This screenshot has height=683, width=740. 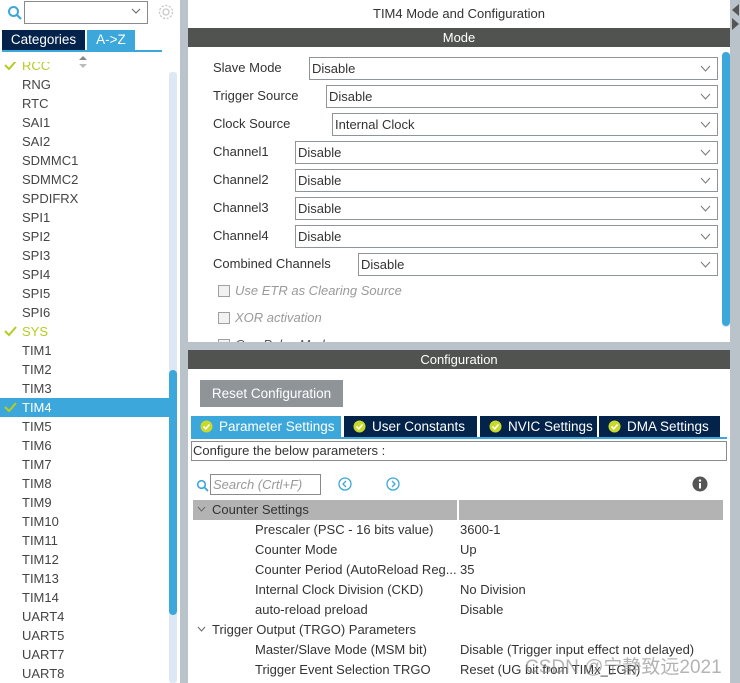 What do you see at coordinates (85, 198) in the screenshot?
I see `peripheral-item: SPDIFRX` at bounding box center [85, 198].